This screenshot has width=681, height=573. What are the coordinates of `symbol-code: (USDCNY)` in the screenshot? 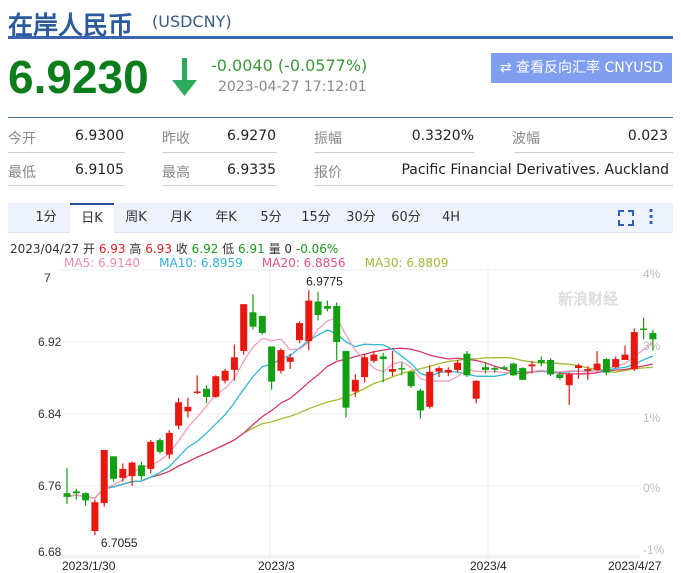 It's located at (192, 21).